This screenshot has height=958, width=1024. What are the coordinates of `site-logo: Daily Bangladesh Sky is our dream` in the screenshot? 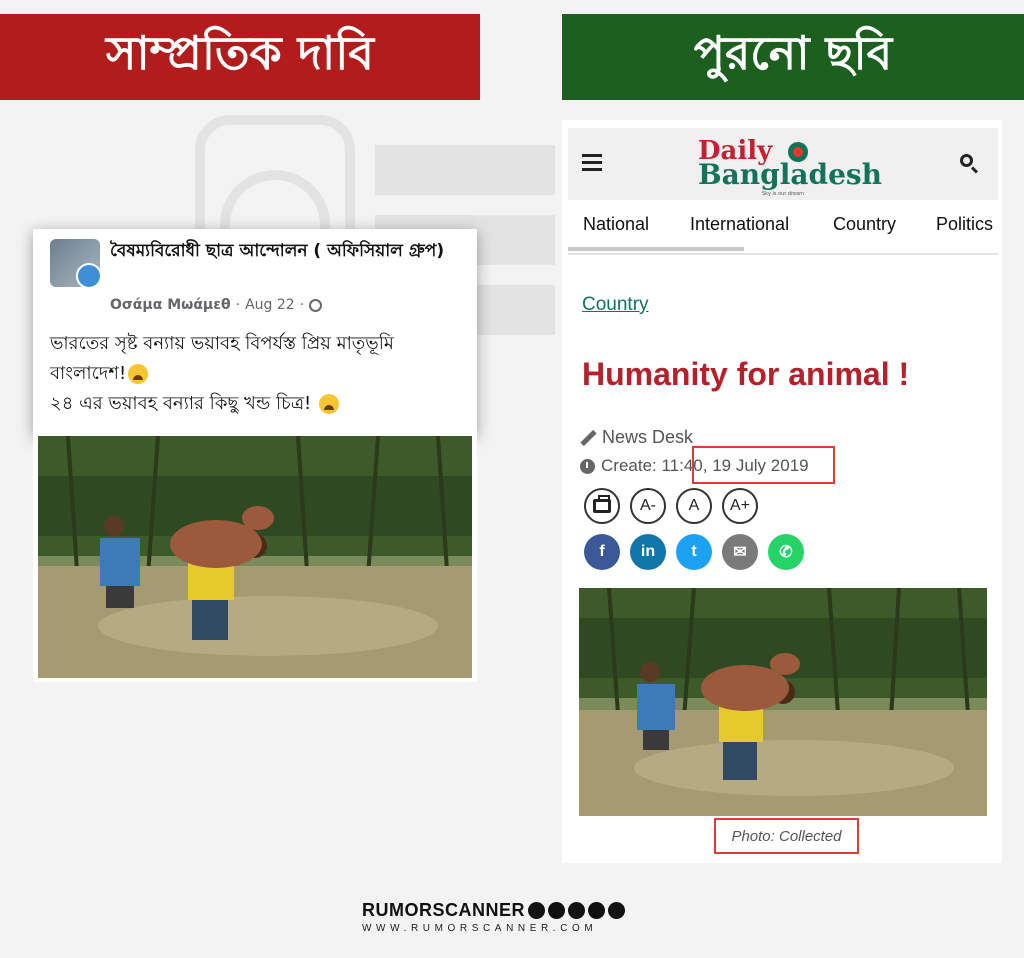 It's located at (789, 166).